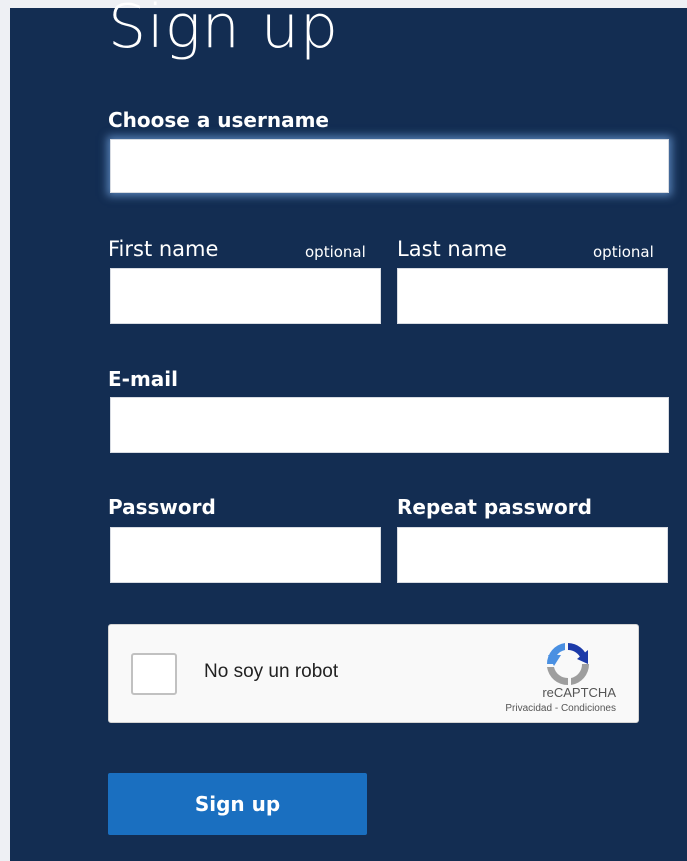  I want to click on recaptcha-links: Privacidad - Condiciones, so click(560, 708).